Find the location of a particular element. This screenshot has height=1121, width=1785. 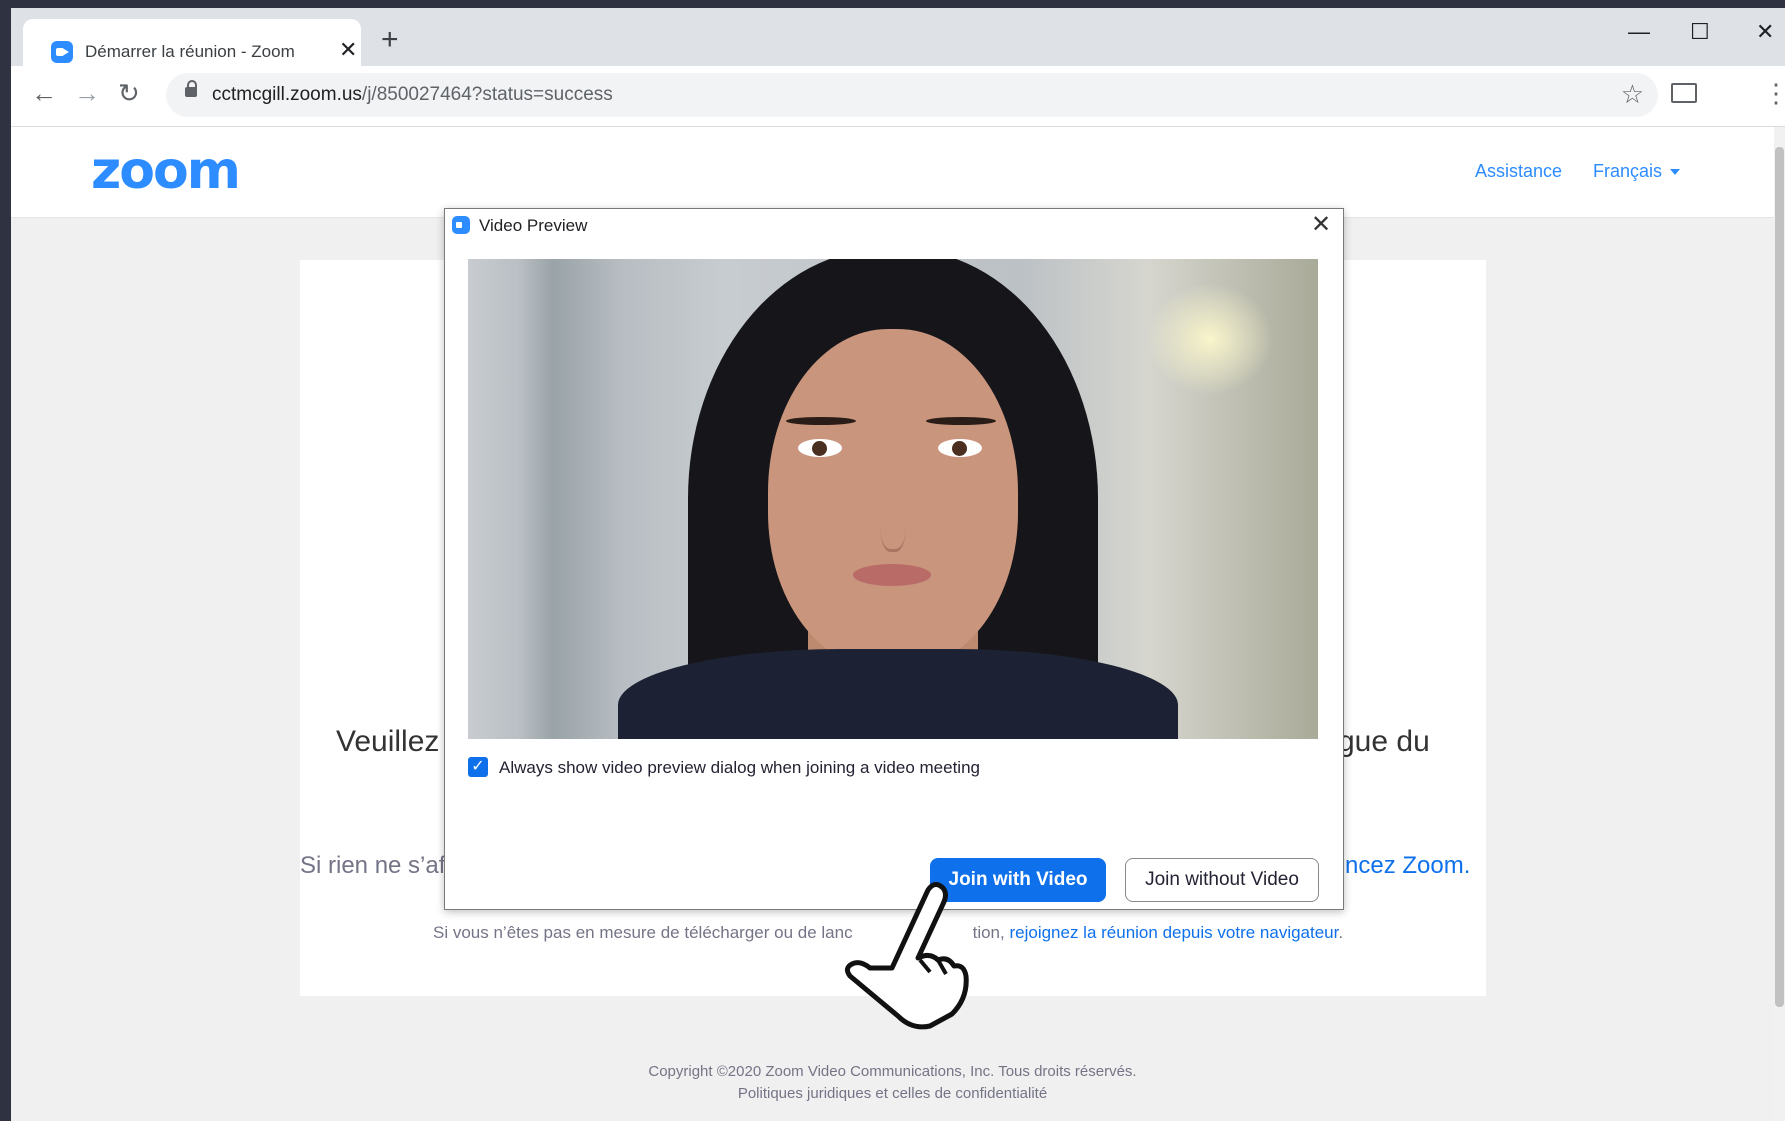

maximize-icon: ☐ is located at coordinates (1700, 32).